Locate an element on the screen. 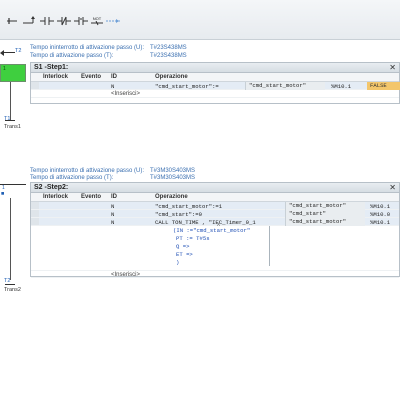 This screenshot has width=400, height=400. contact-nc-icon is located at coordinates (64, 21).